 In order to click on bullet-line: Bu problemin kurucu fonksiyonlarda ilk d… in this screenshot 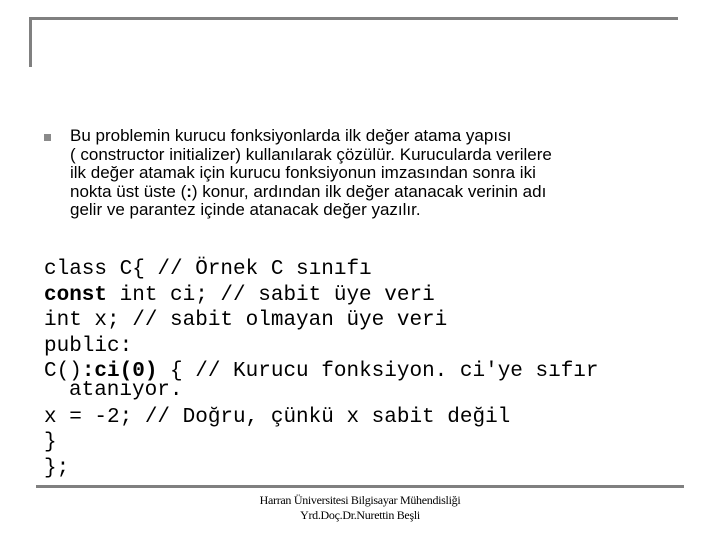, I will do `click(291, 135)`.